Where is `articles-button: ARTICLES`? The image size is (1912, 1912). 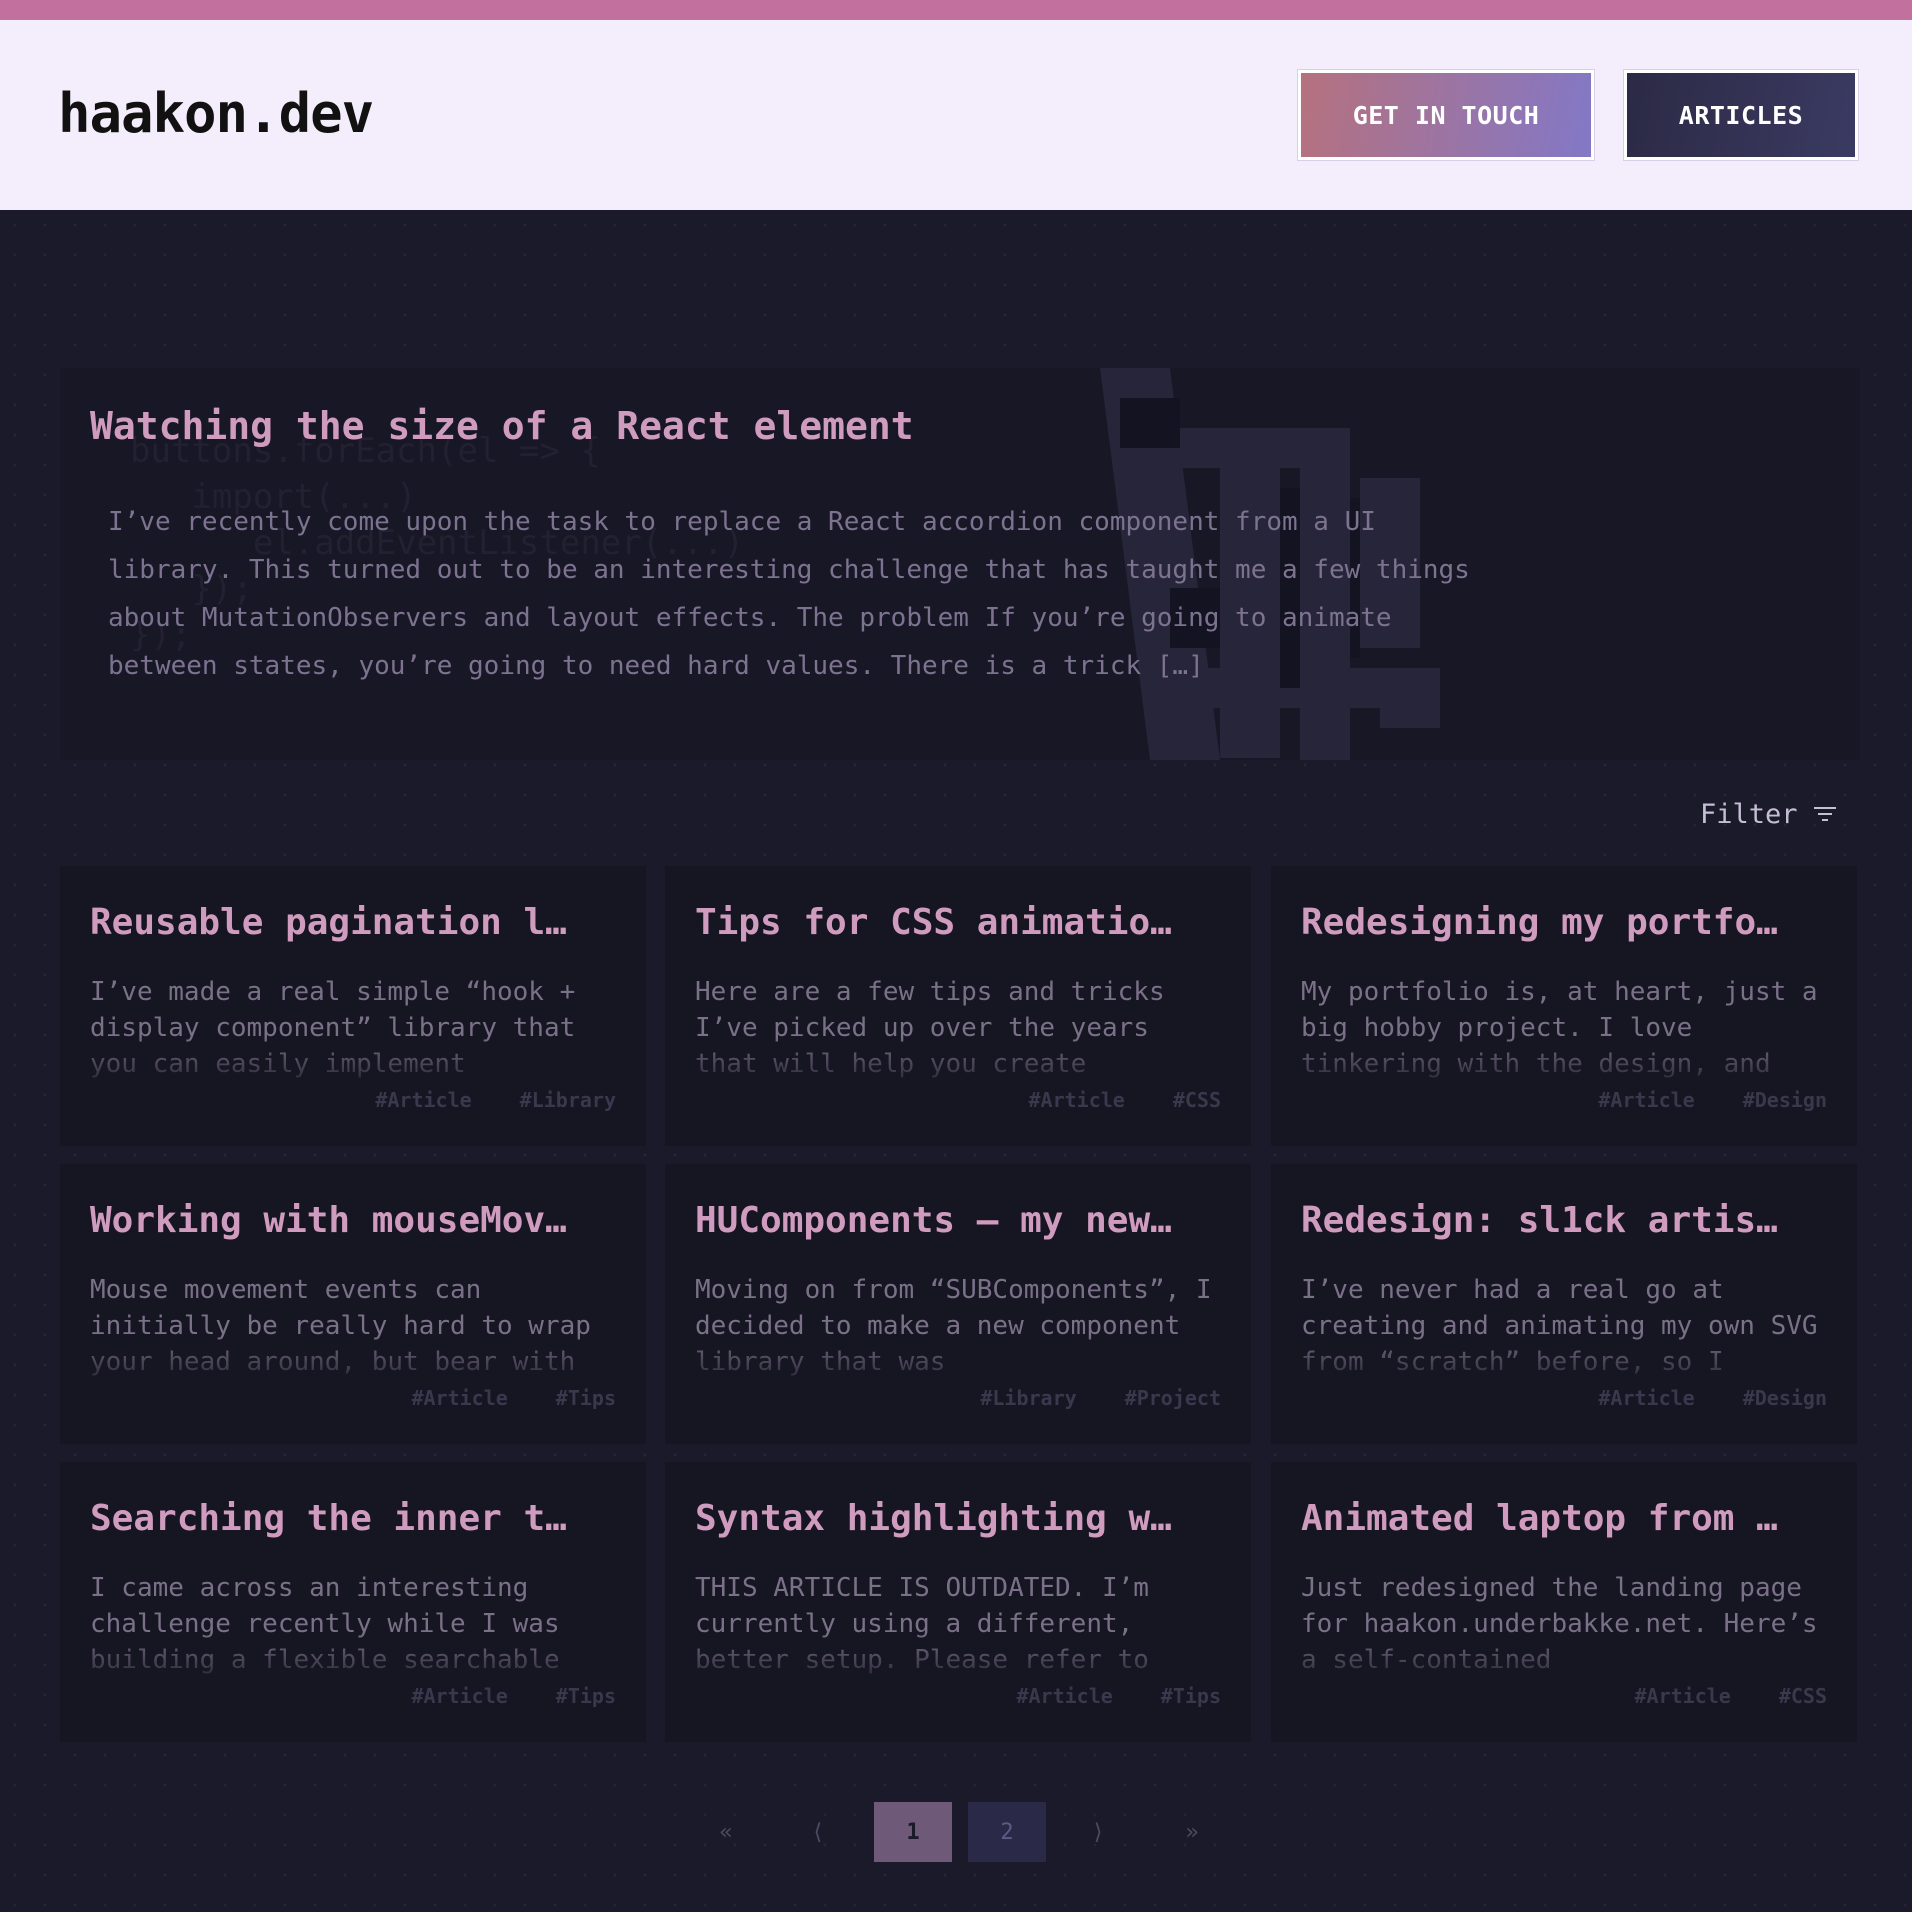 articles-button: ARTICLES is located at coordinates (1741, 115).